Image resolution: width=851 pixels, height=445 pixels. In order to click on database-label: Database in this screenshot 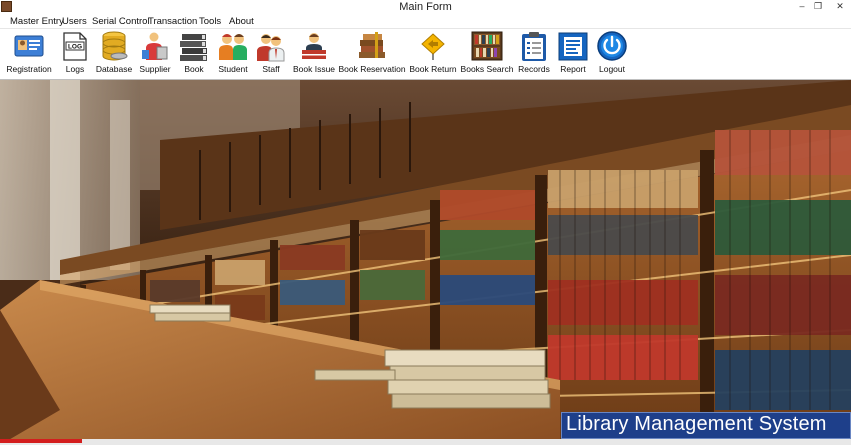, I will do `click(114, 69)`.